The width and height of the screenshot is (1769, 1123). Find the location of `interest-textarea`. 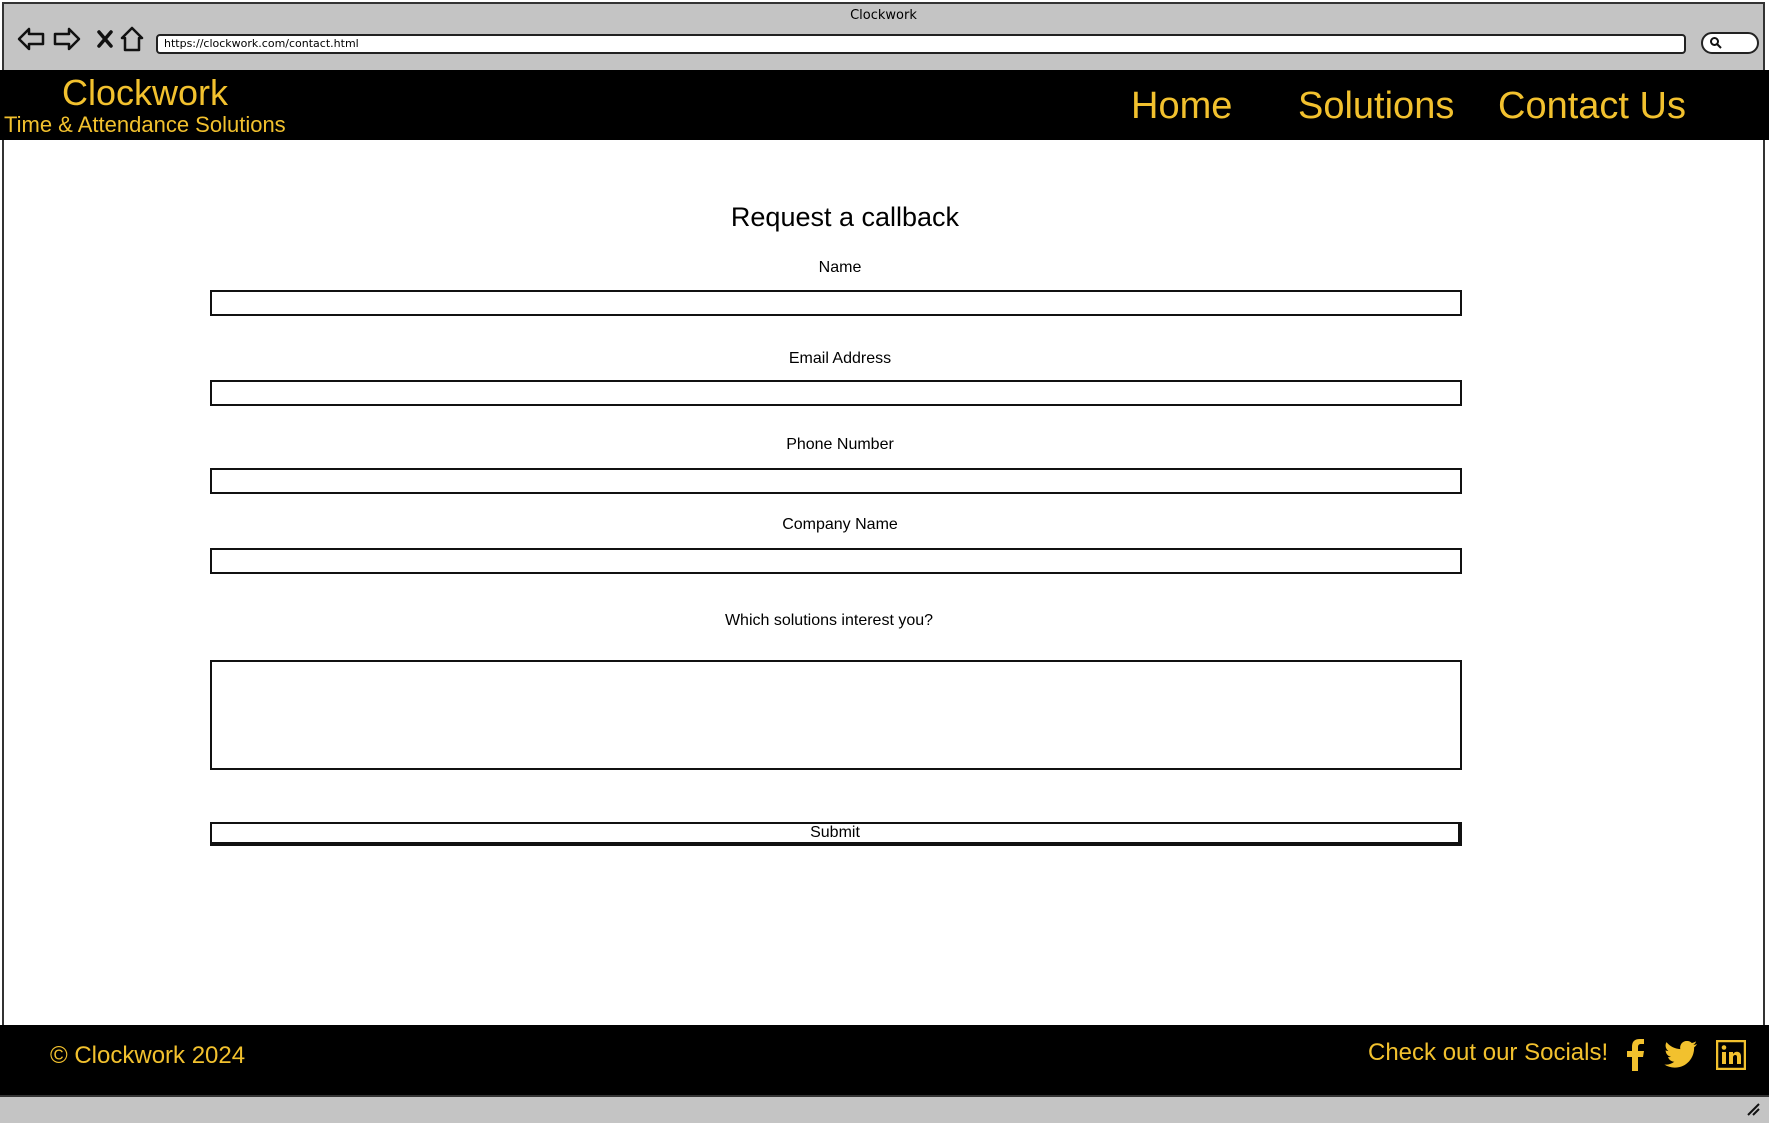

interest-textarea is located at coordinates (836, 715).